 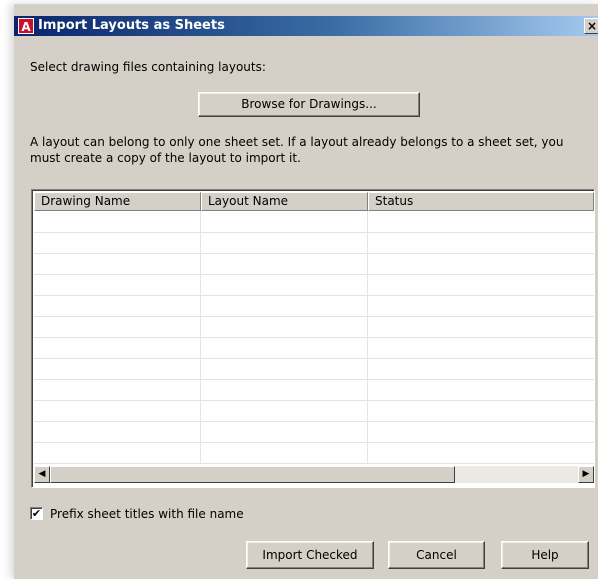 I want to click on window-title: Import Layouts as Sheets, so click(x=131, y=25).